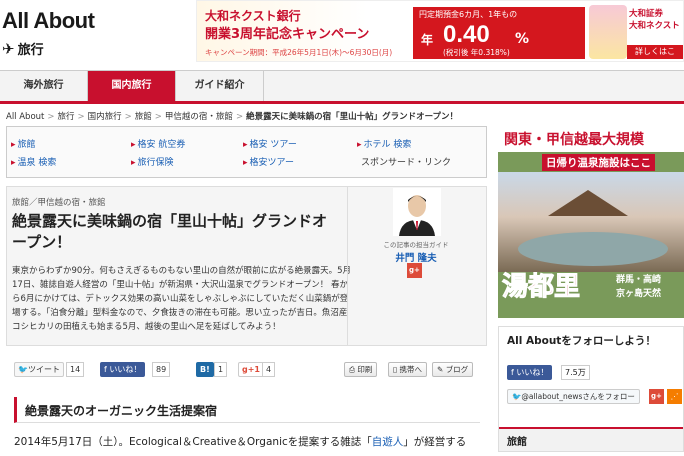 The image size is (684, 456). Describe the element at coordinates (466, 34) in the screenshot. I see `banner-rate-value: 0.40` at that location.